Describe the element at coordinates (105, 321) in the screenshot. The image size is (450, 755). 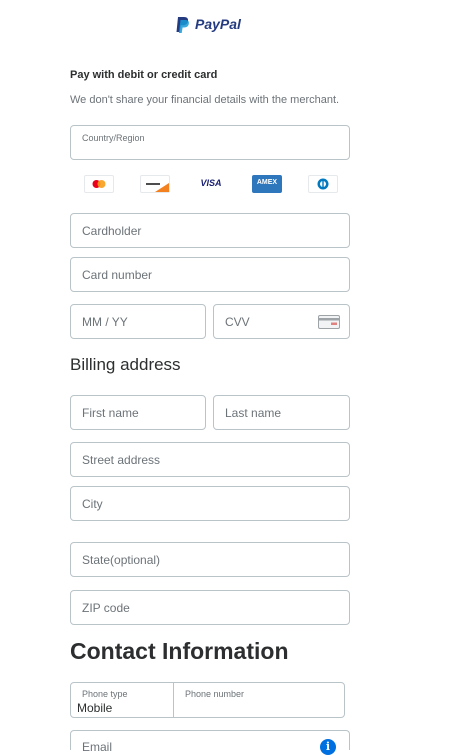
I see `expiry-placeholder: MM / YY` at that location.